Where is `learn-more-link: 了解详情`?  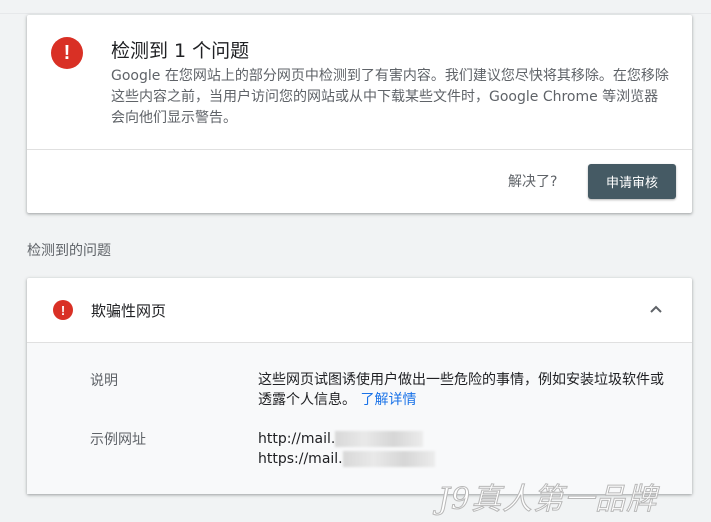 learn-more-link: 了解详情 is located at coordinates (388, 400).